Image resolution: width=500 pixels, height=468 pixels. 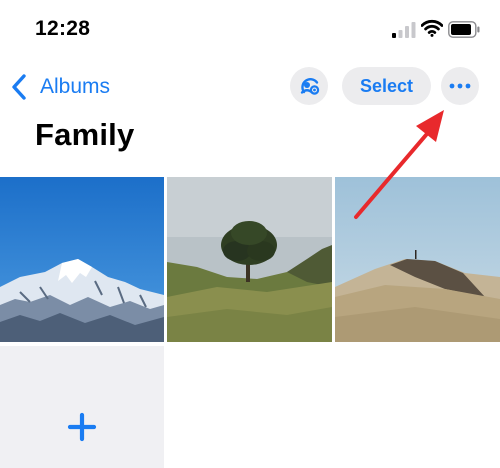 I want to click on tree-photo-image, so click(x=249, y=259).